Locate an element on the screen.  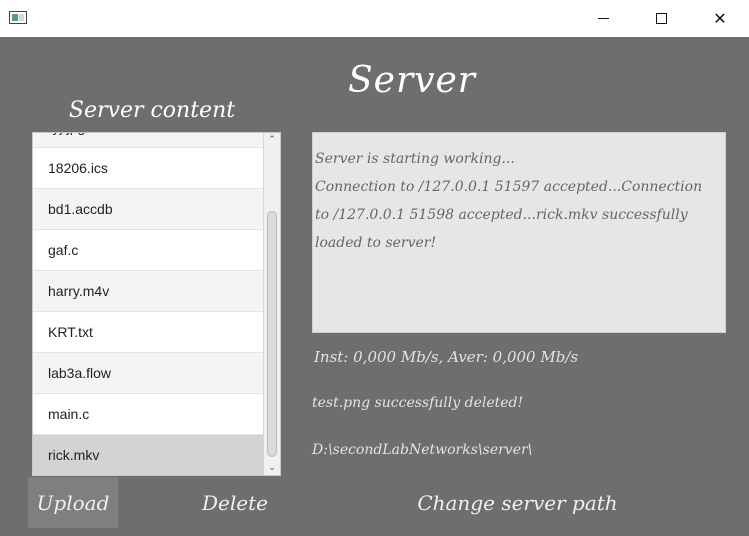
minimize-icon is located at coordinates (603, 18).